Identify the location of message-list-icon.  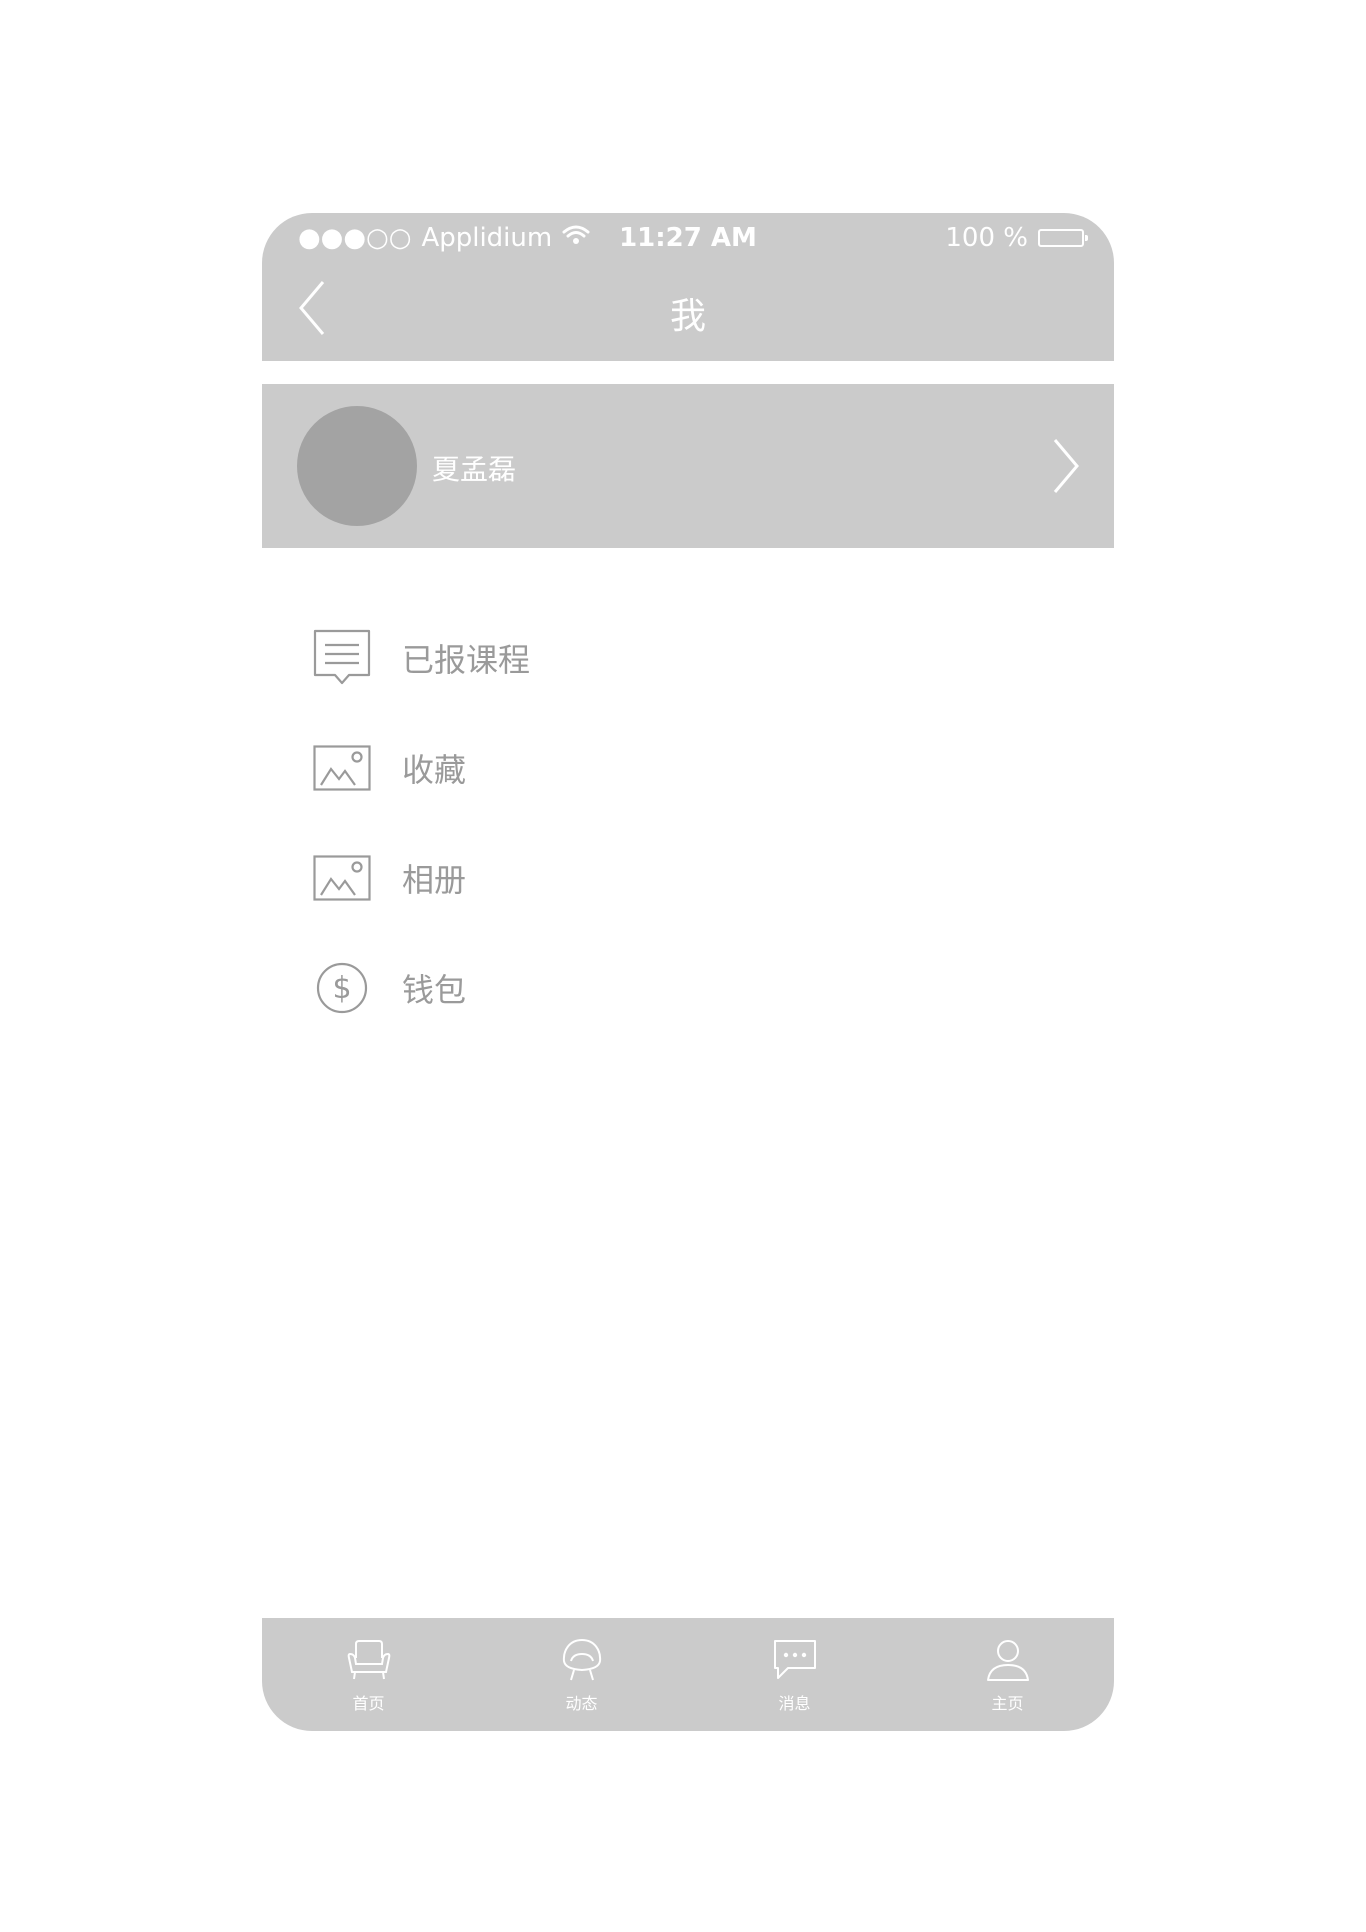
(342, 658).